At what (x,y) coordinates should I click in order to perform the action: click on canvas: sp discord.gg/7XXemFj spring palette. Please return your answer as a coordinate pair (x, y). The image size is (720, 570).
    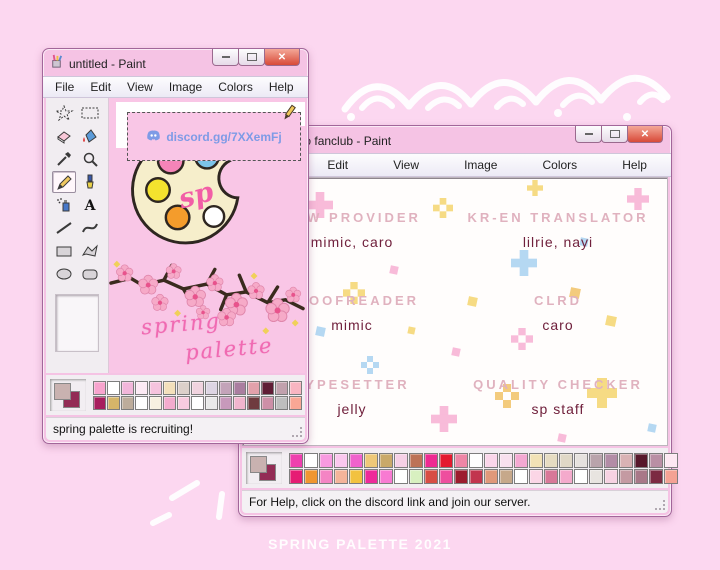
    Looking at the image, I should click on (206, 235).